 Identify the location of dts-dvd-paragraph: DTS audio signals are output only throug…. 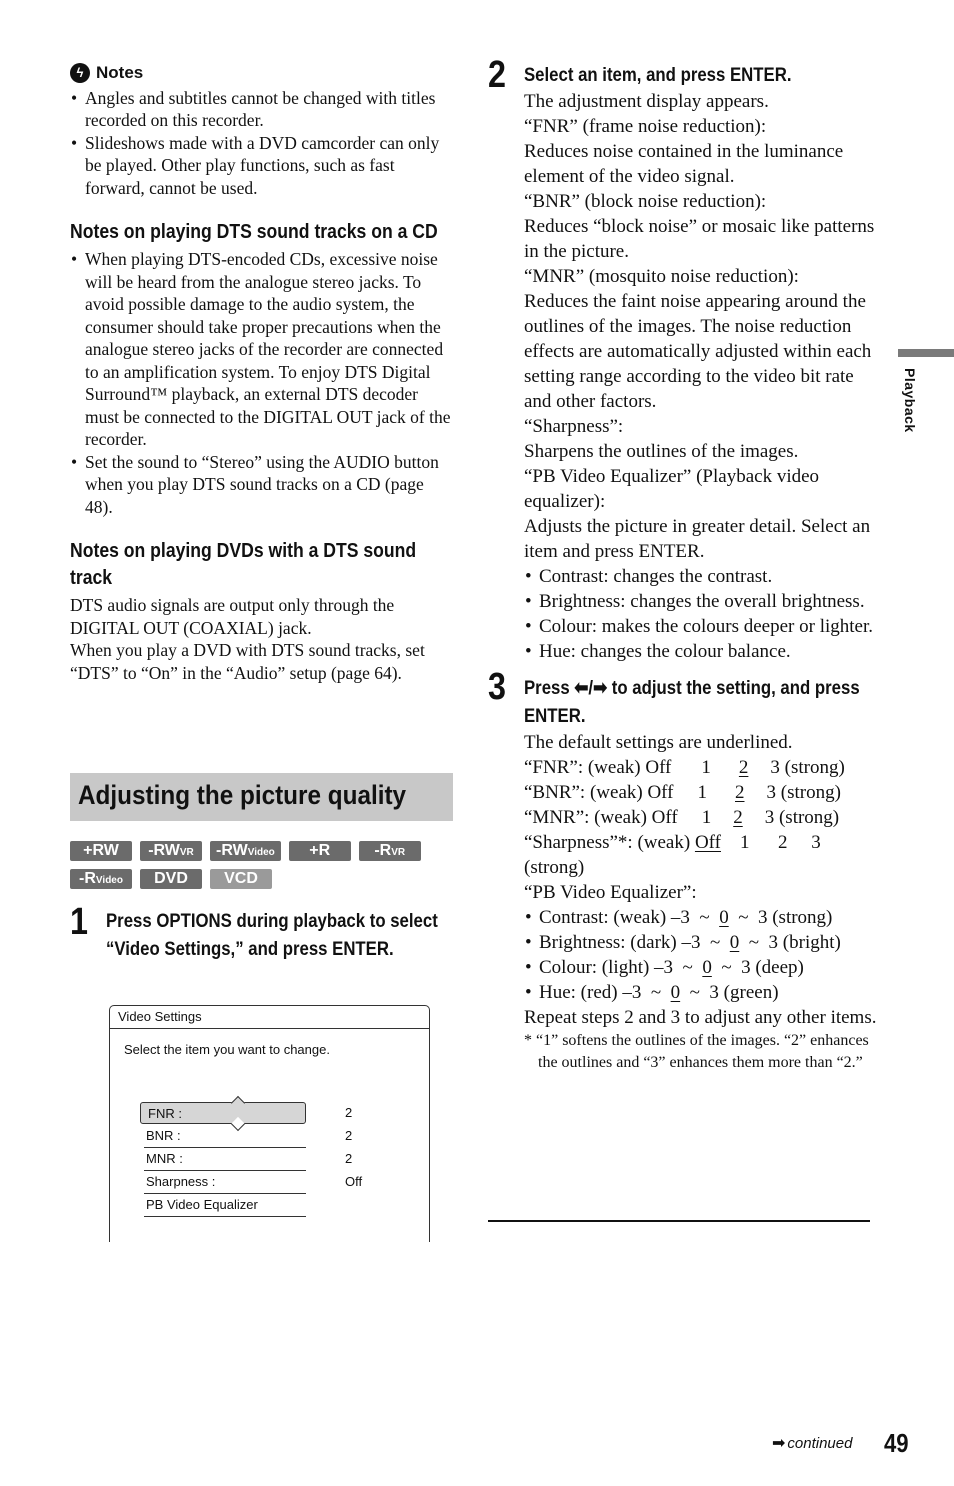
(232, 616).